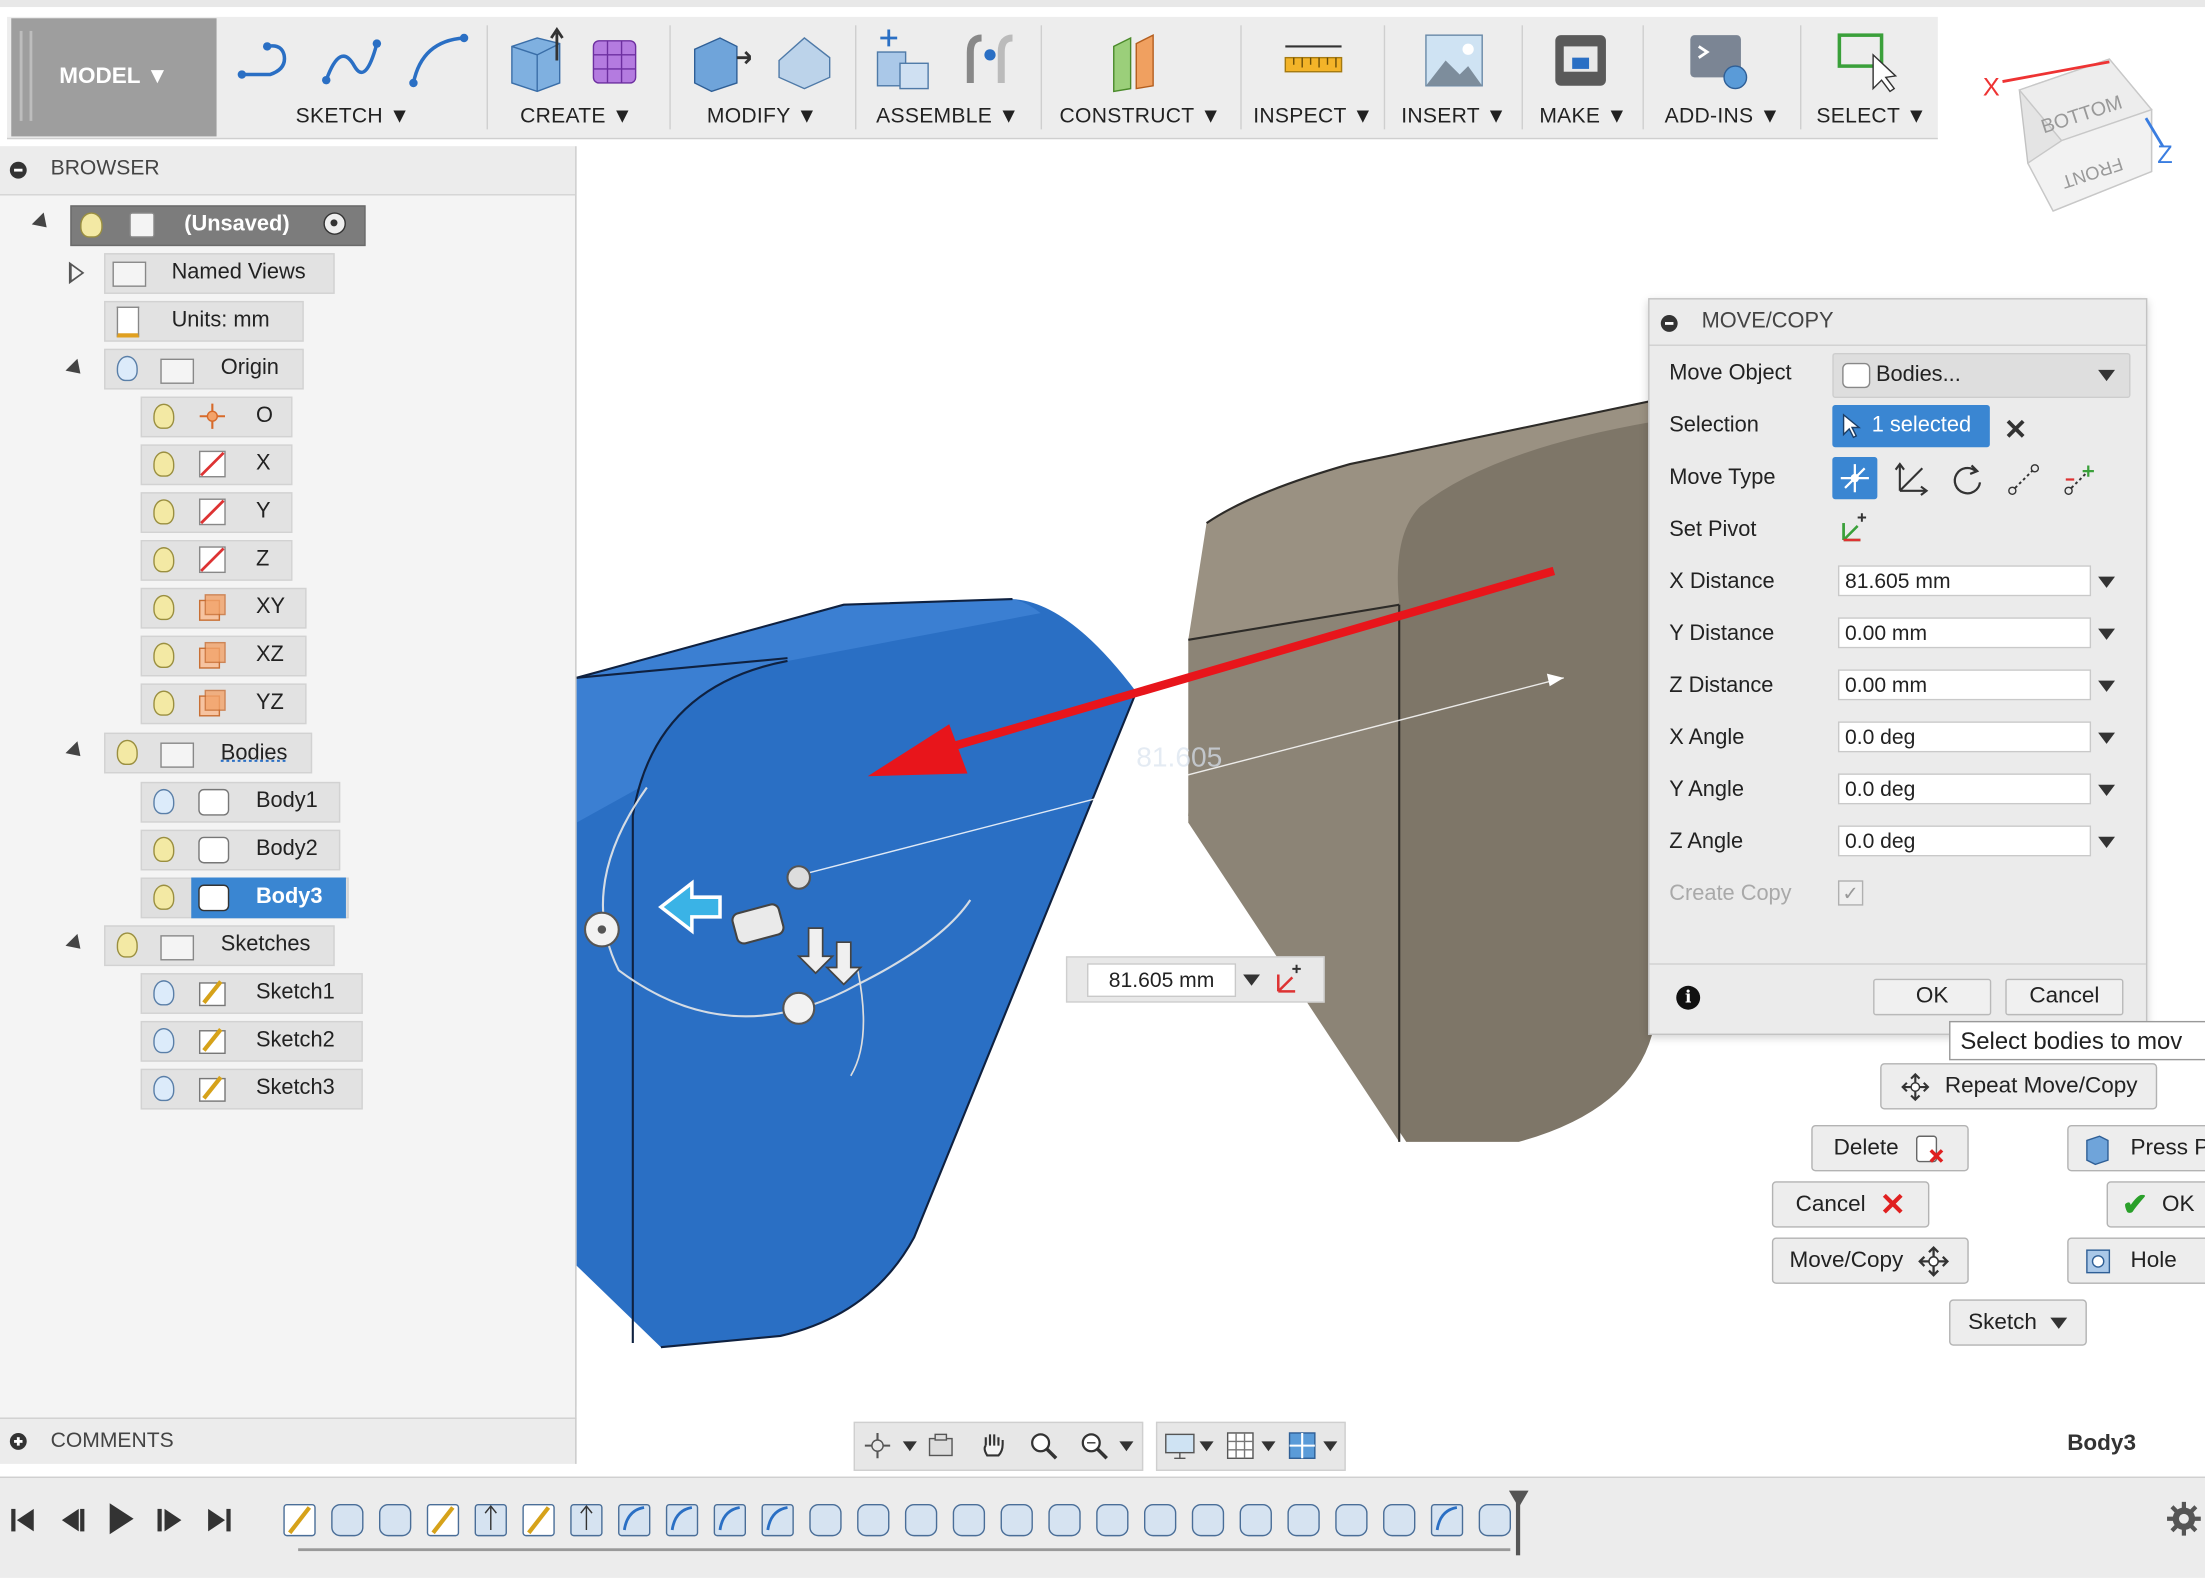 This screenshot has height=1578, width=2205. Describe the element at coordinates (2018, 1322) in the screenshot. I see `sketch-dropdown-button: Sketch` at that location.